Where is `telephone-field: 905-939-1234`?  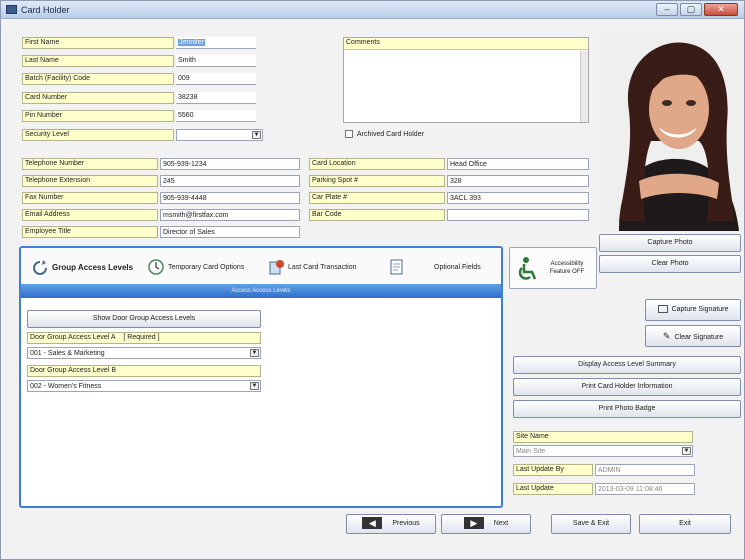 telephone-field: 905-939-1234 is located at coordinates (230, 164).